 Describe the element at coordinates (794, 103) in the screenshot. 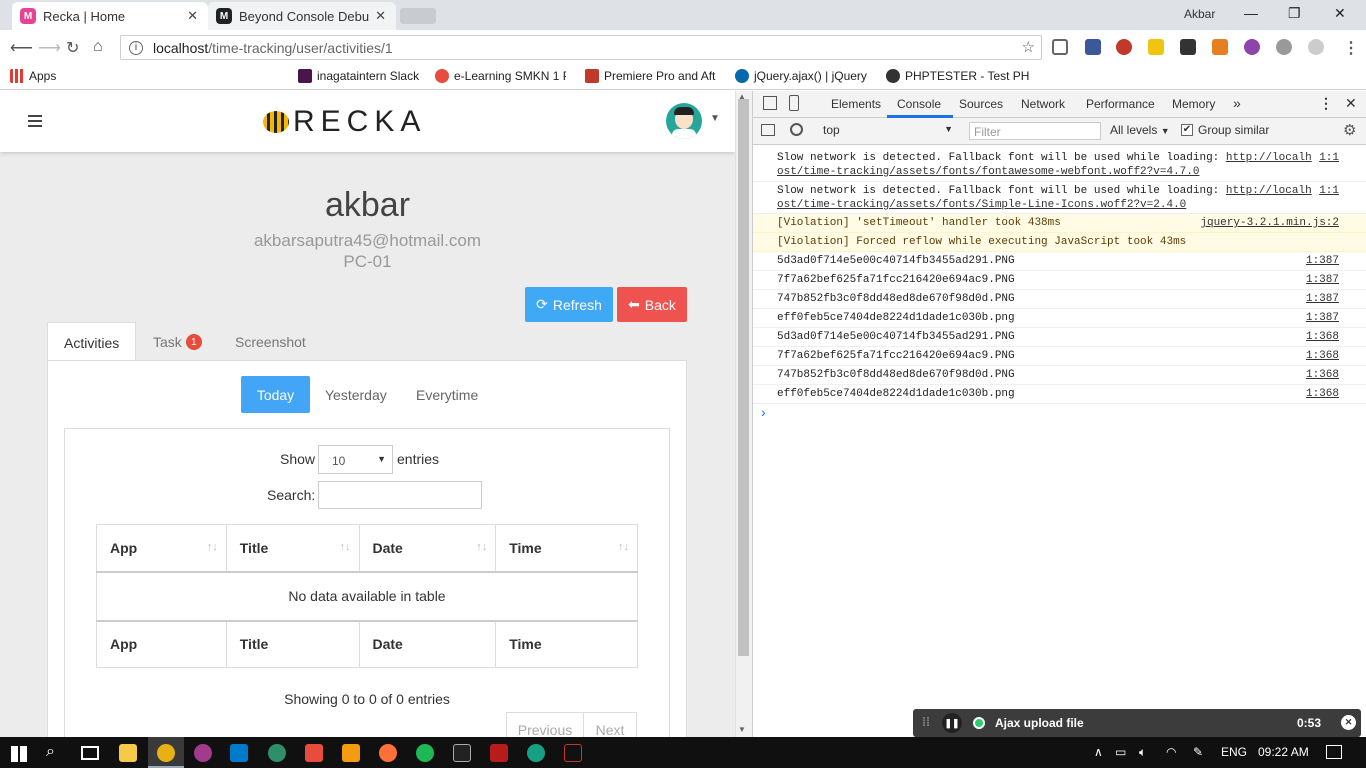

I see `device-toolbar-icon` at that location.